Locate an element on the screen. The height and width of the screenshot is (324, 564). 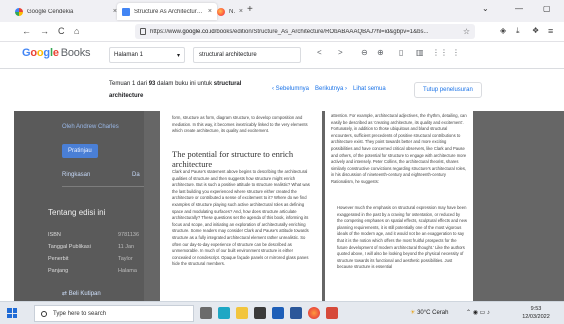
publisher-value: Taylor is located at coordinates (125, 259).